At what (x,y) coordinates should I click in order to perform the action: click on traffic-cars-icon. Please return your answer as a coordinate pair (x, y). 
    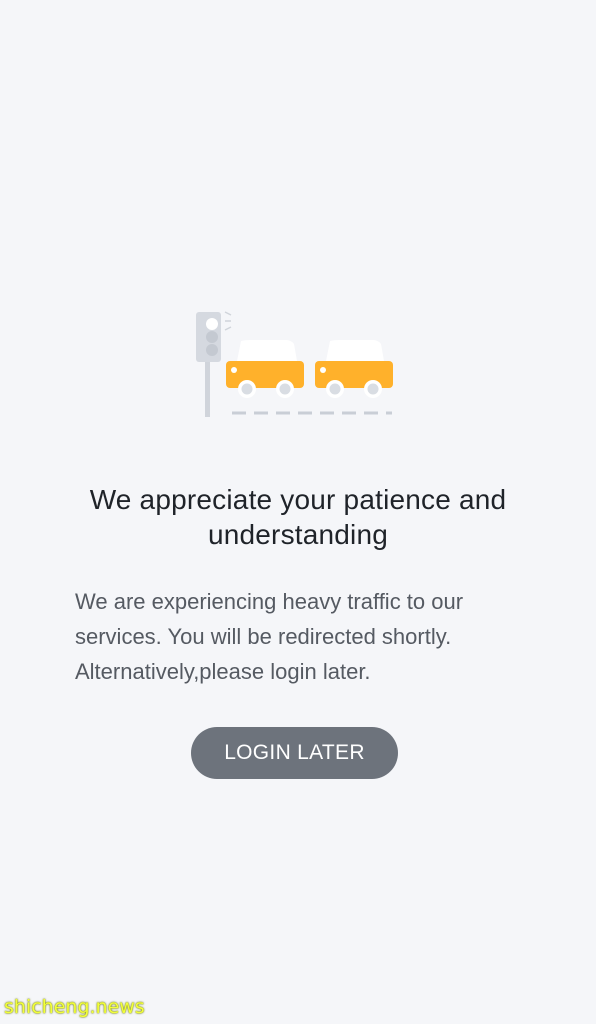
    Looking at the image, I should click on (295, 364).